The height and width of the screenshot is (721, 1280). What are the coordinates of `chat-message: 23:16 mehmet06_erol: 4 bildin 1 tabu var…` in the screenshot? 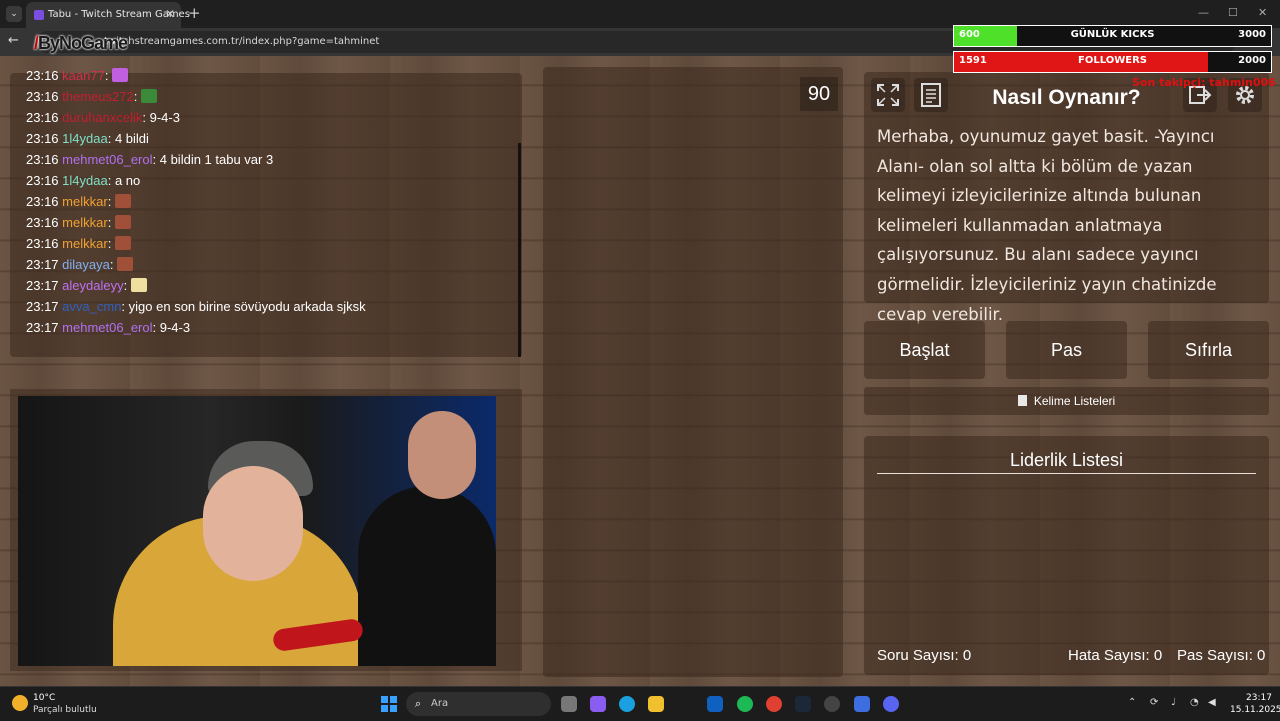 It's located at (150, 159).